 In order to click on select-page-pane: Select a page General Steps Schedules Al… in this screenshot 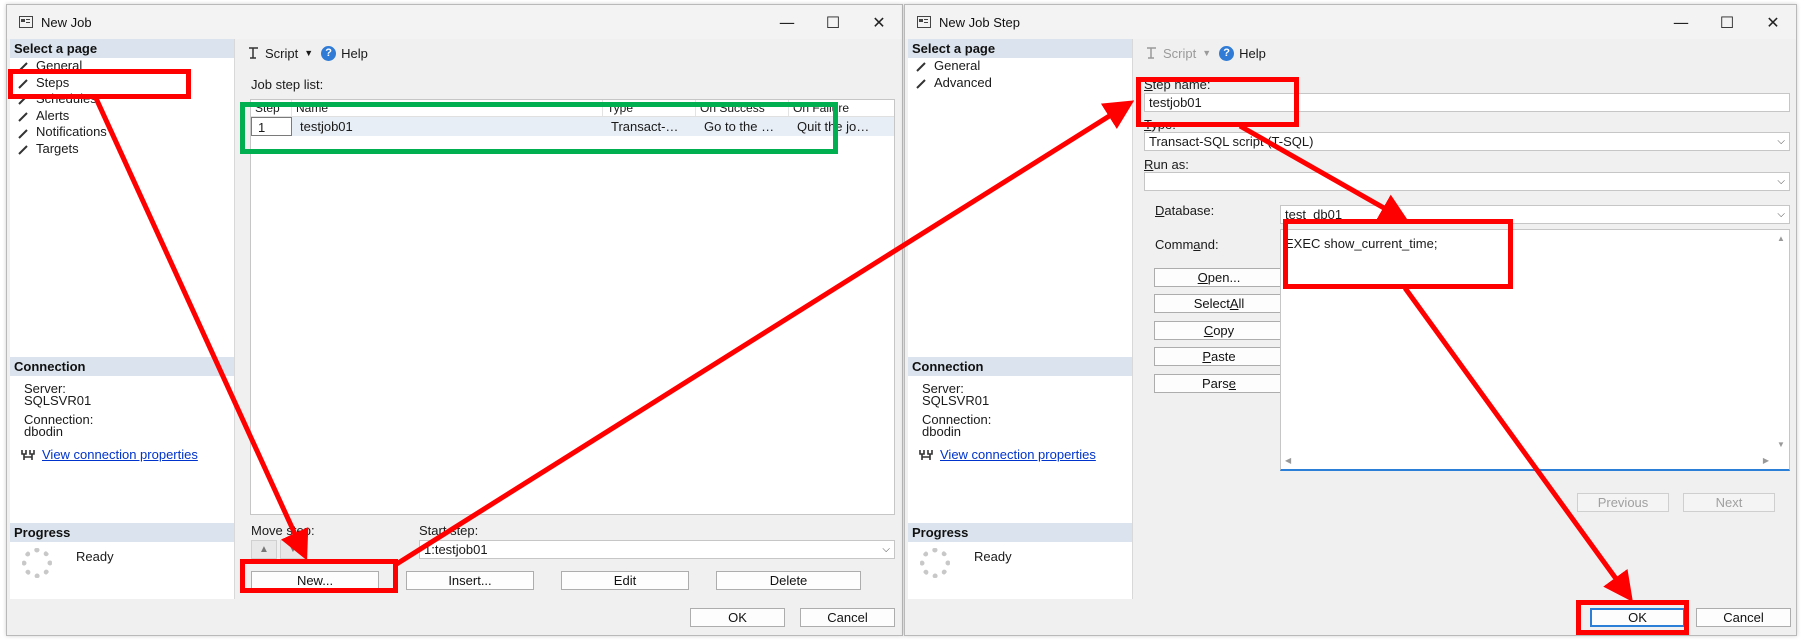, I will do `click(122, 319)`.